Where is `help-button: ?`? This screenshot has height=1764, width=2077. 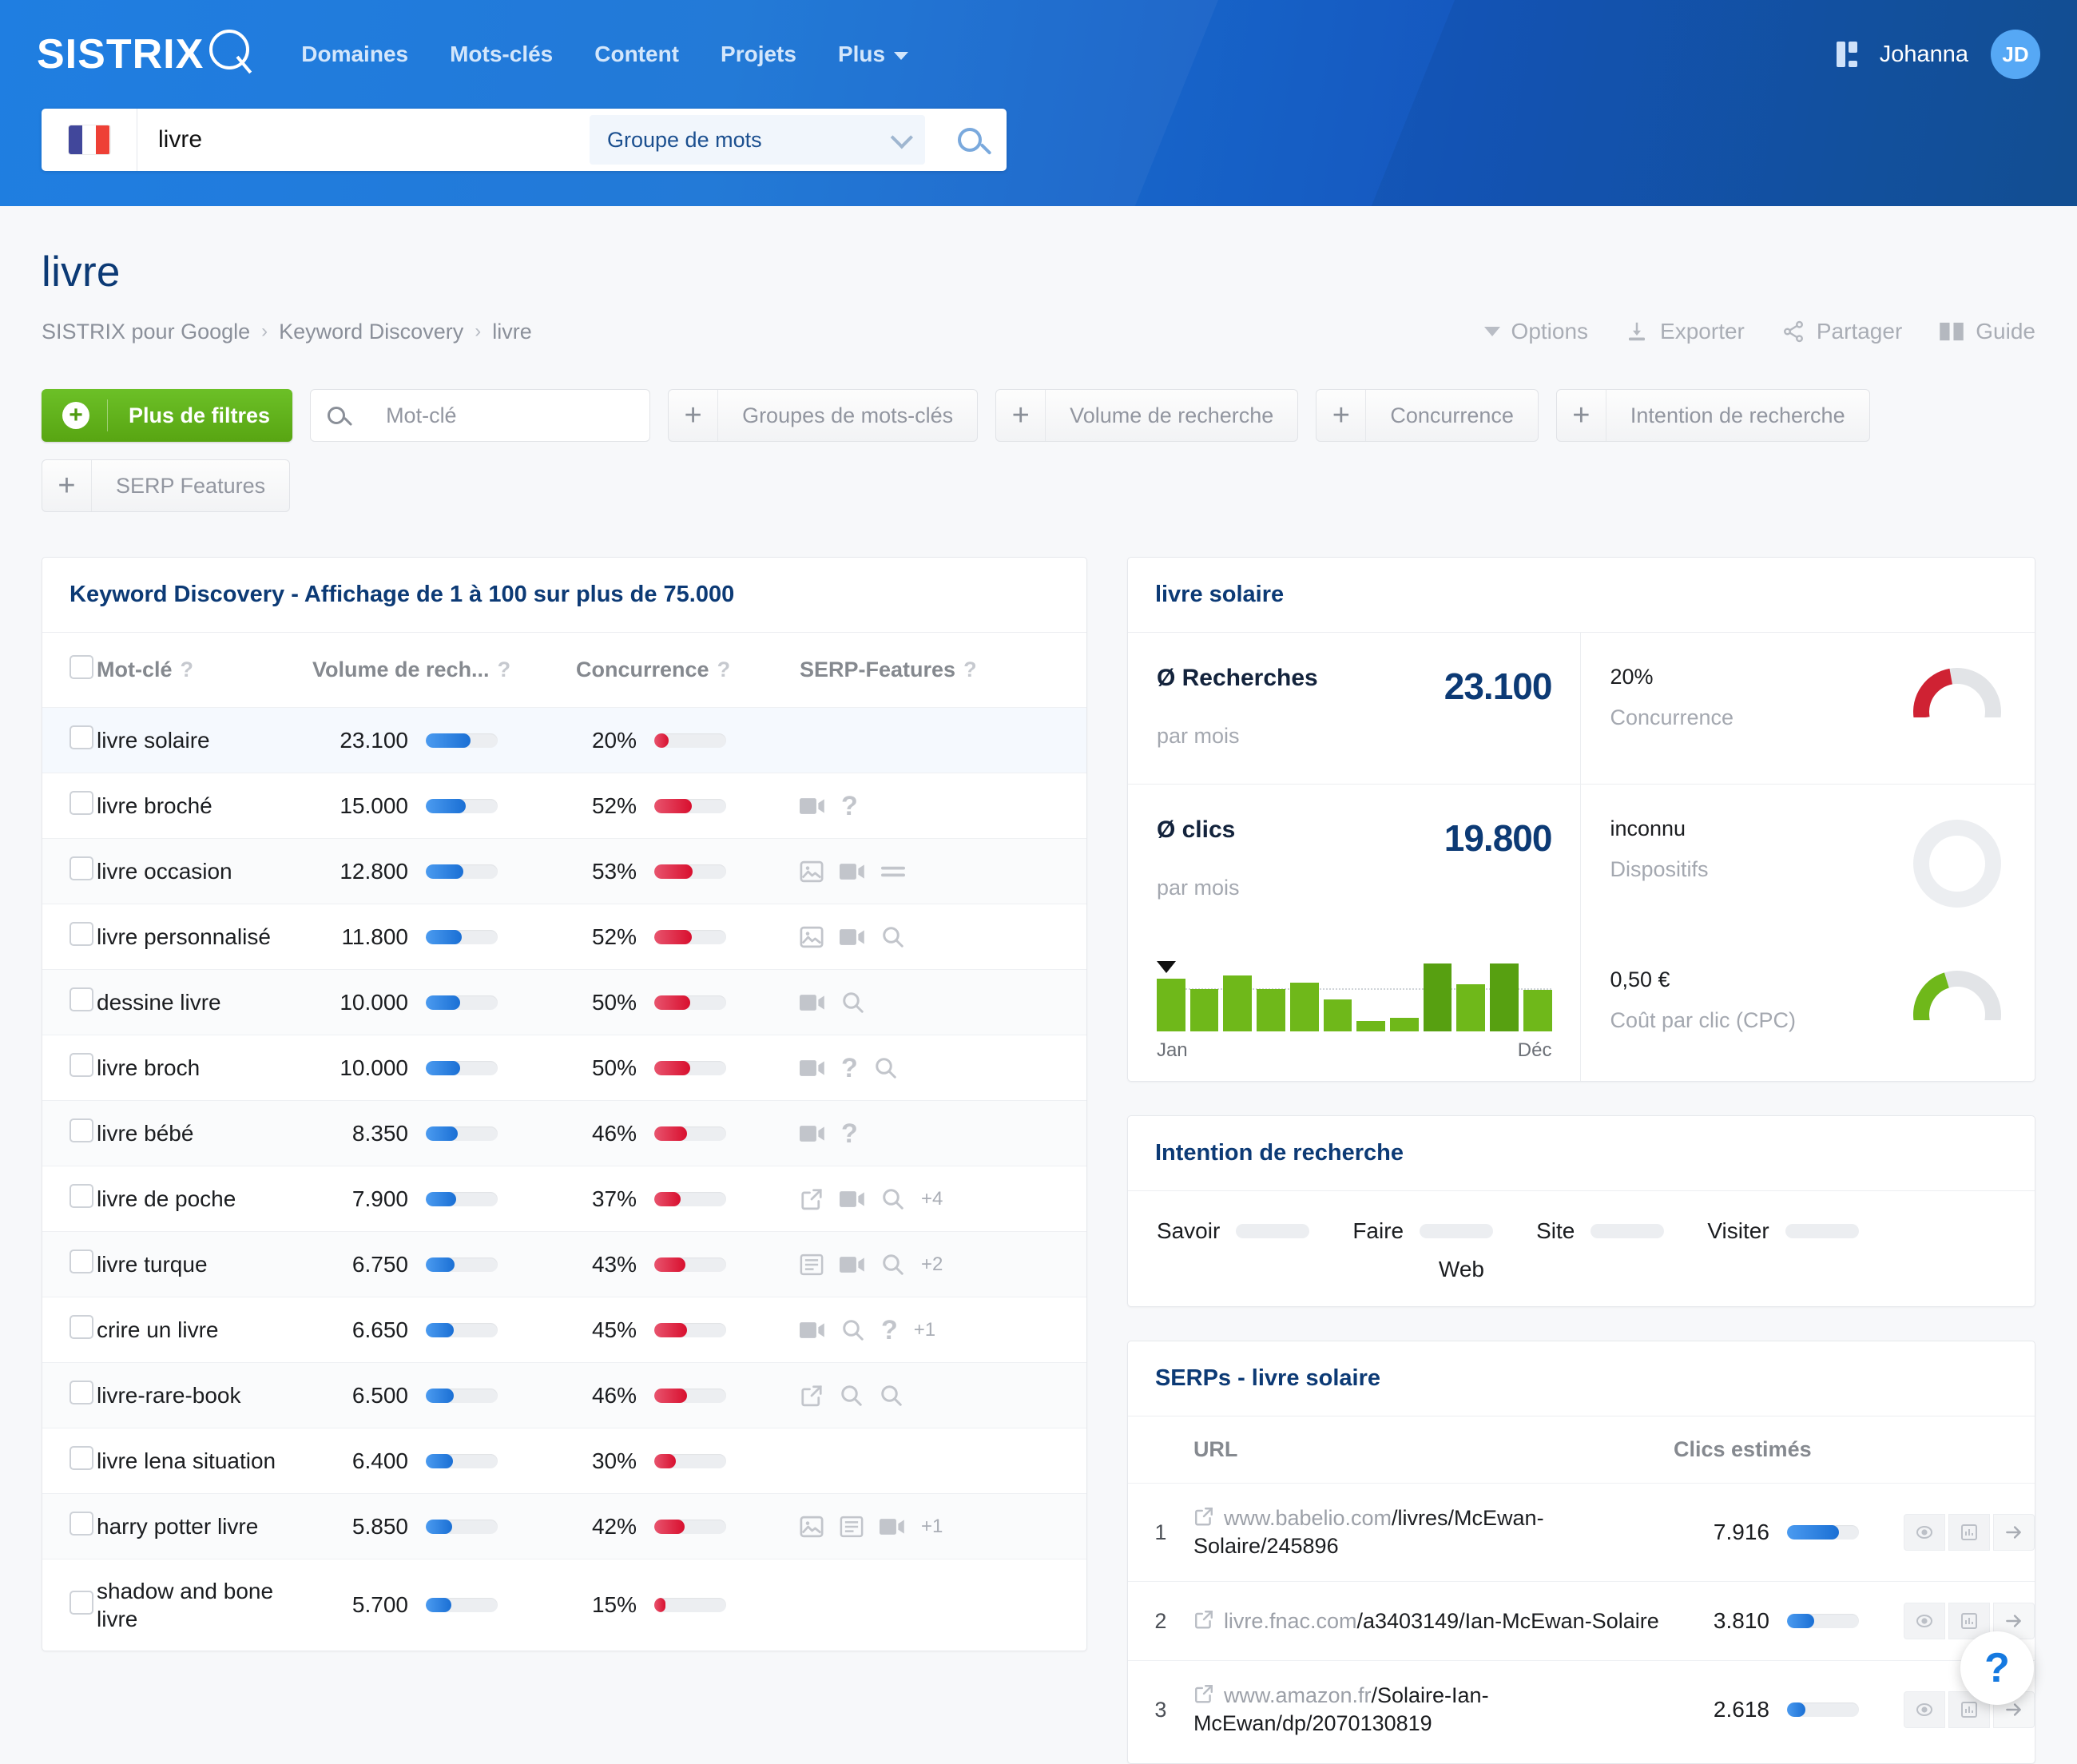
help-button: ? is located at coordinates (1997, 1668).